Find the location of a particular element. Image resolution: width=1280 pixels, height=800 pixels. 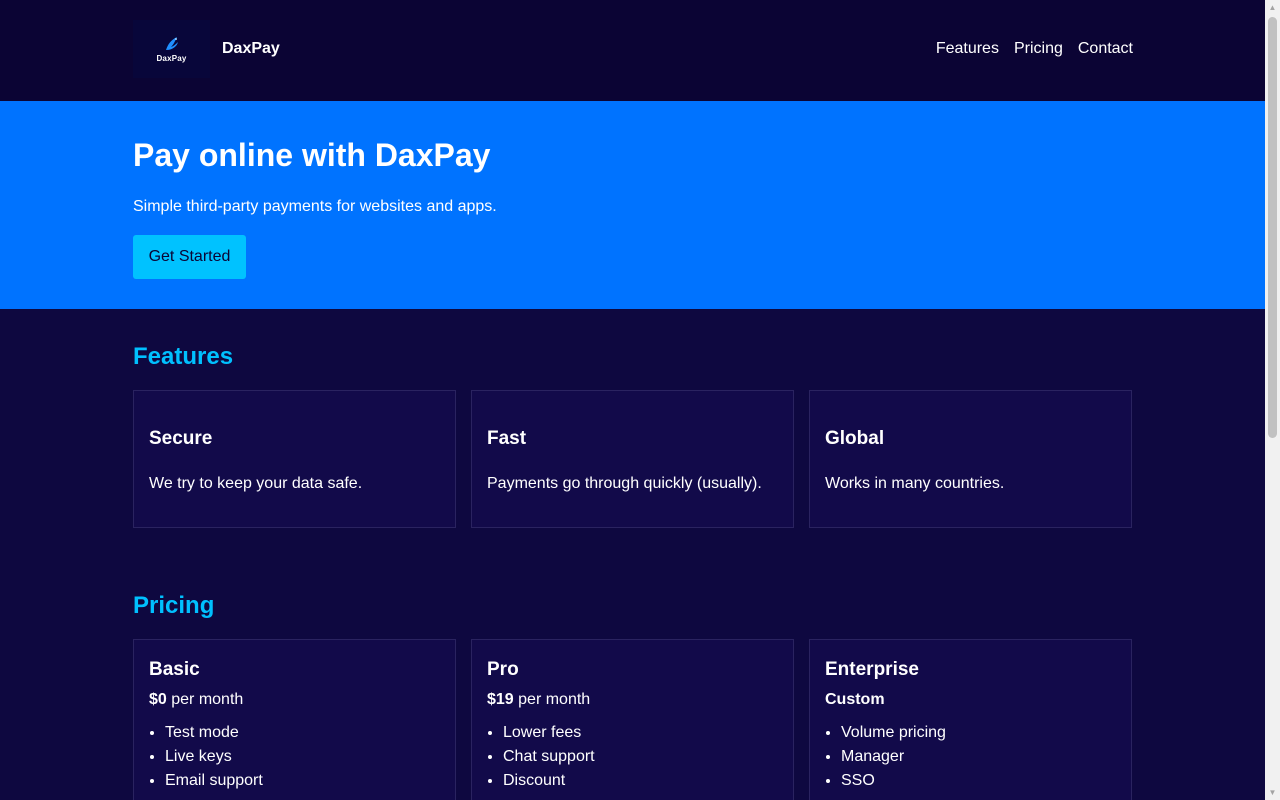

feature-card-text: We try to keep your data safe. is located at coordinates (256, 483).